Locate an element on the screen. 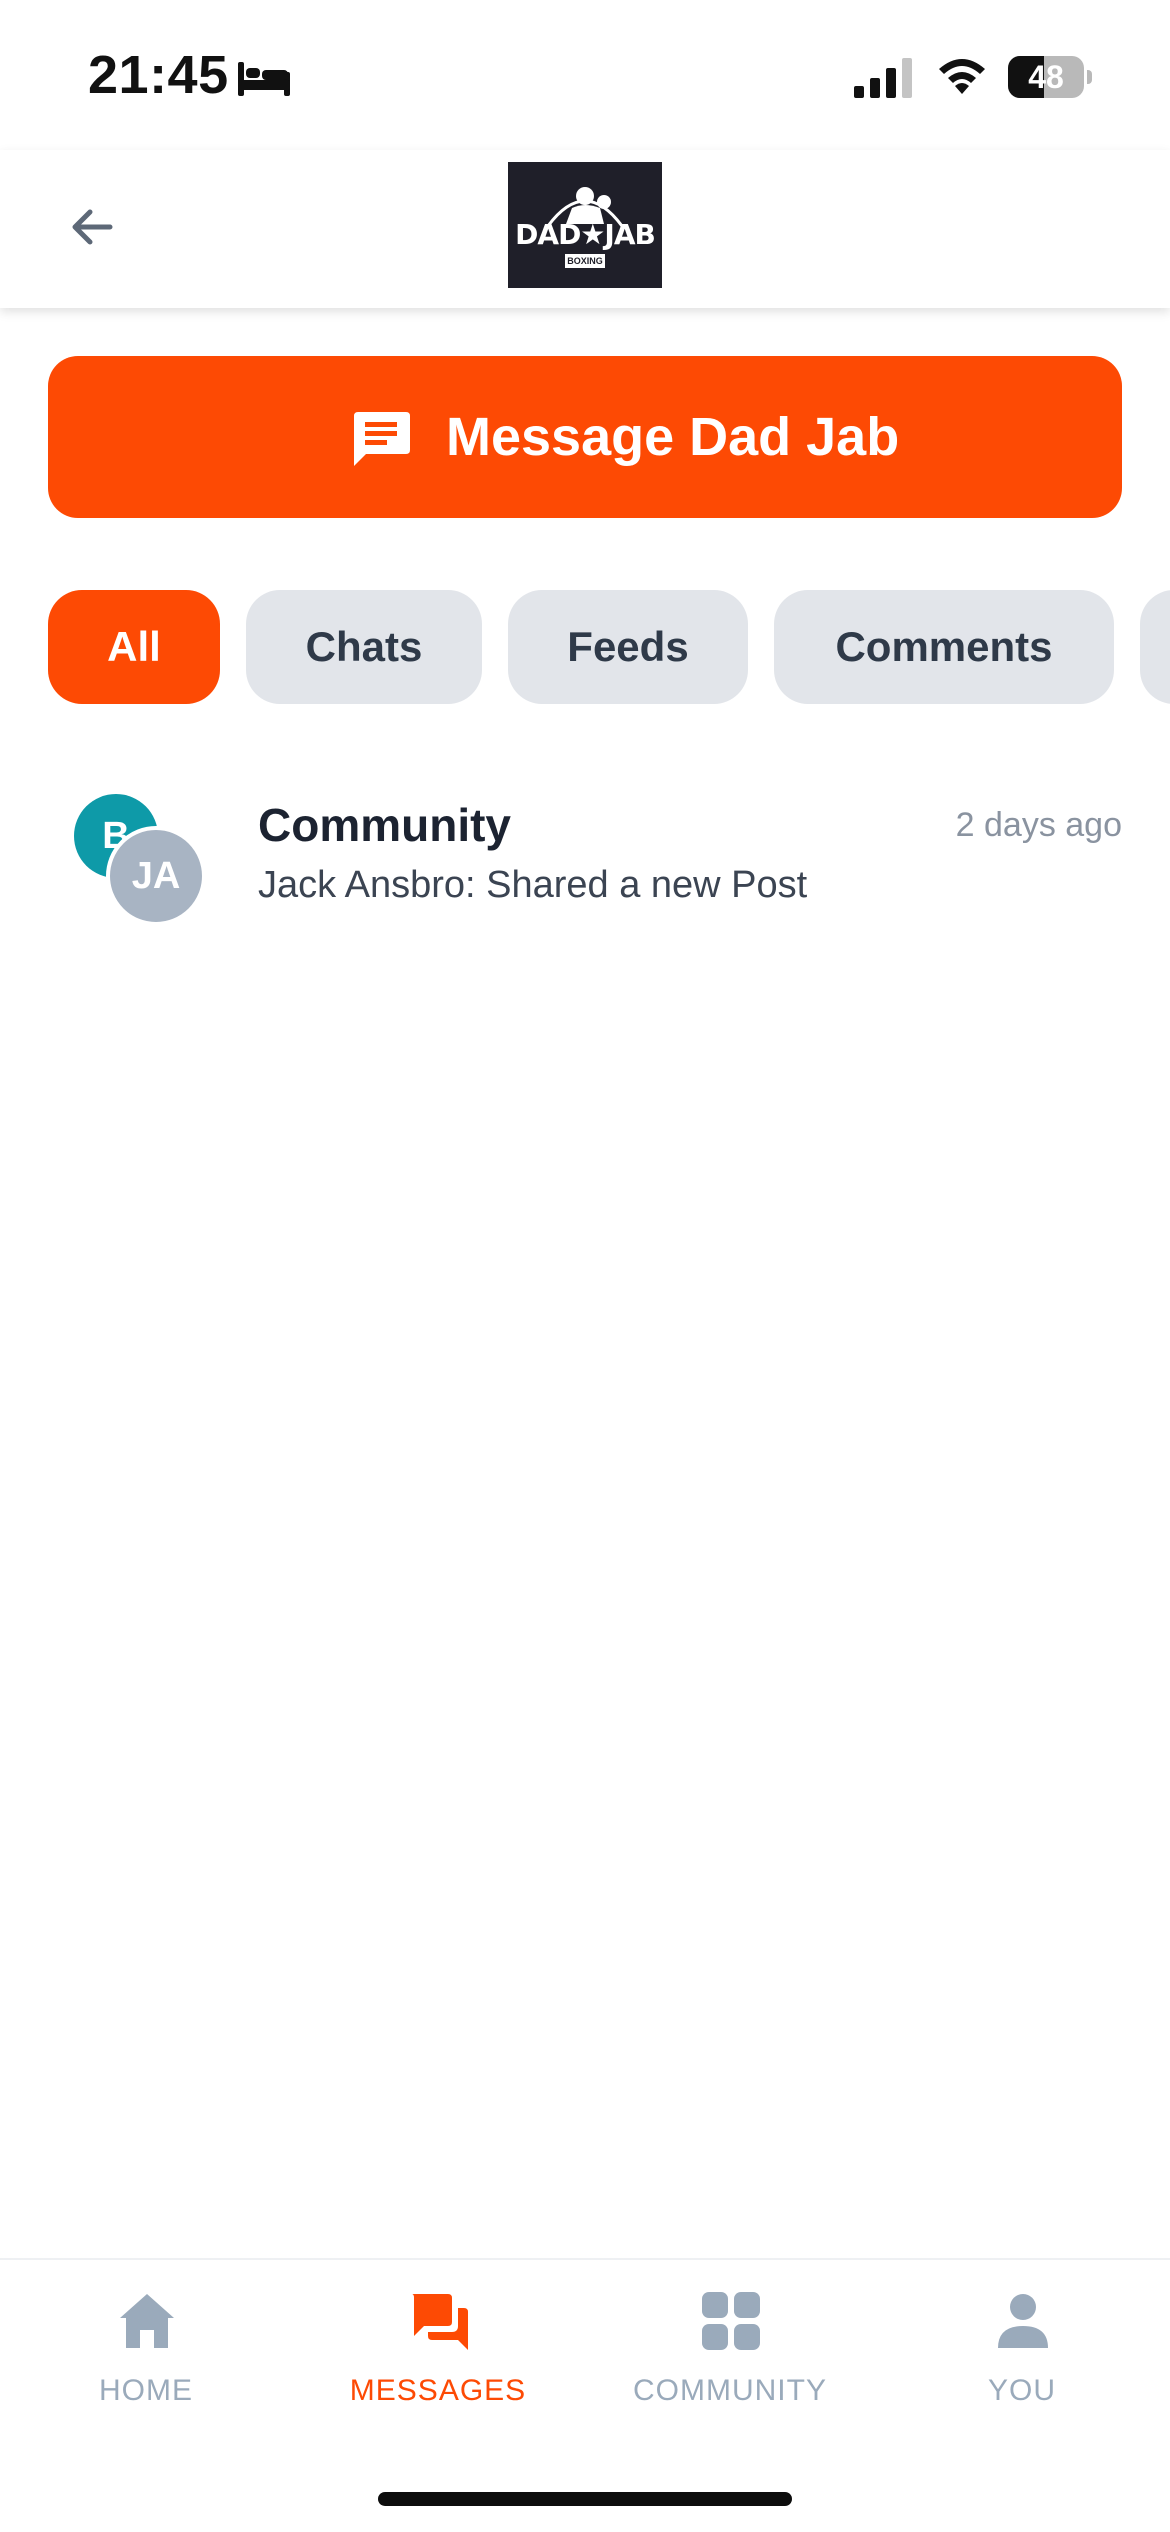 The width and height of the screenshot is (1170, 2532). tab-feeds: Feeds is located at coordinates (628, 647).